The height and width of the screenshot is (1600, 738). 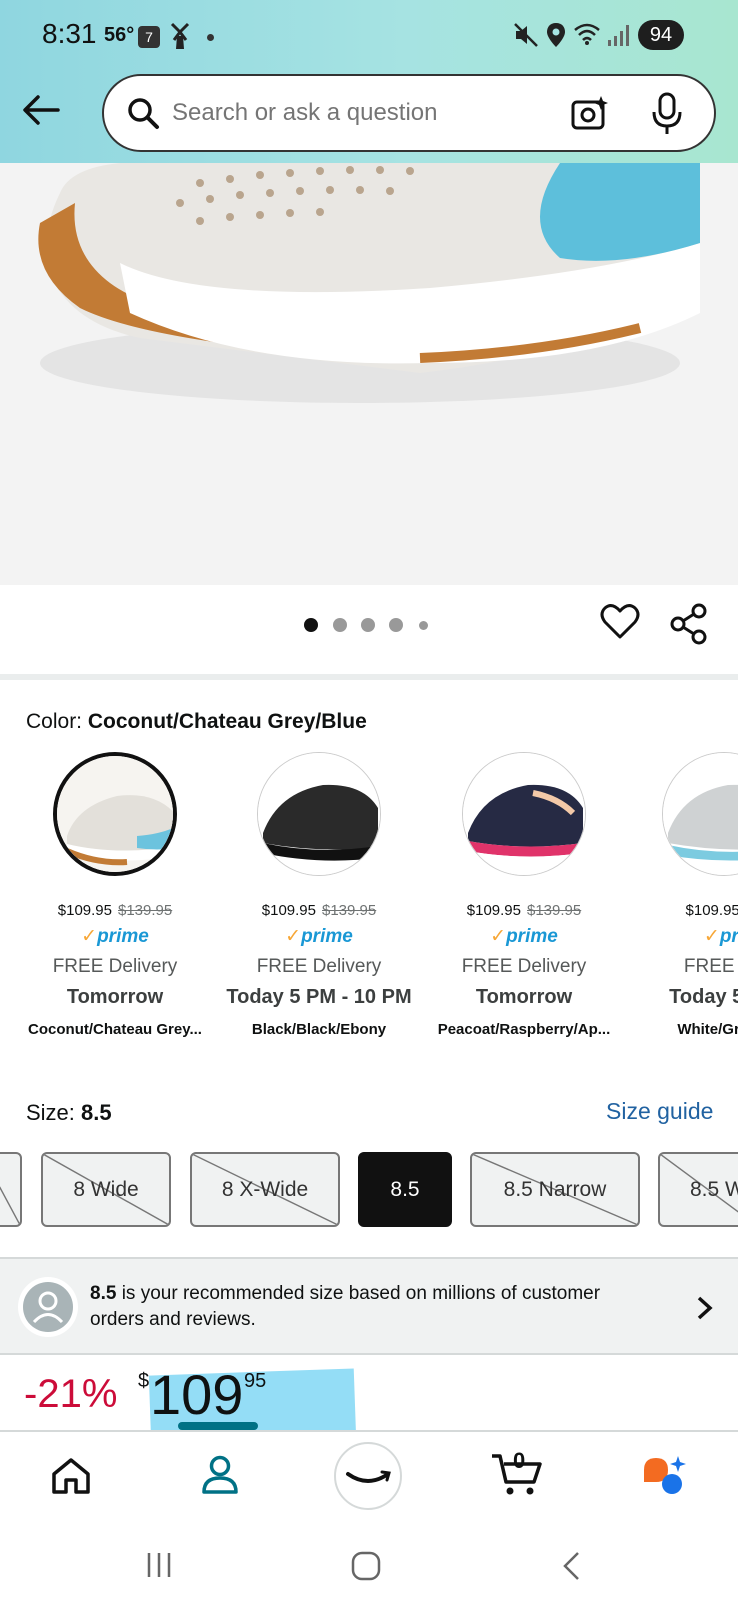 What do you see at coordinates (587, 34) in the screenshot?
I see `wifi-icon` at bounding box center [587, 34].